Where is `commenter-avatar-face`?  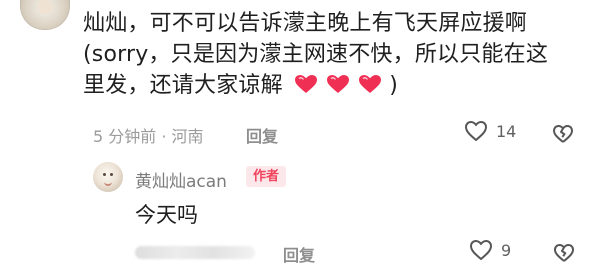 commenter-avatar-face is located at coordinates (45, 7).